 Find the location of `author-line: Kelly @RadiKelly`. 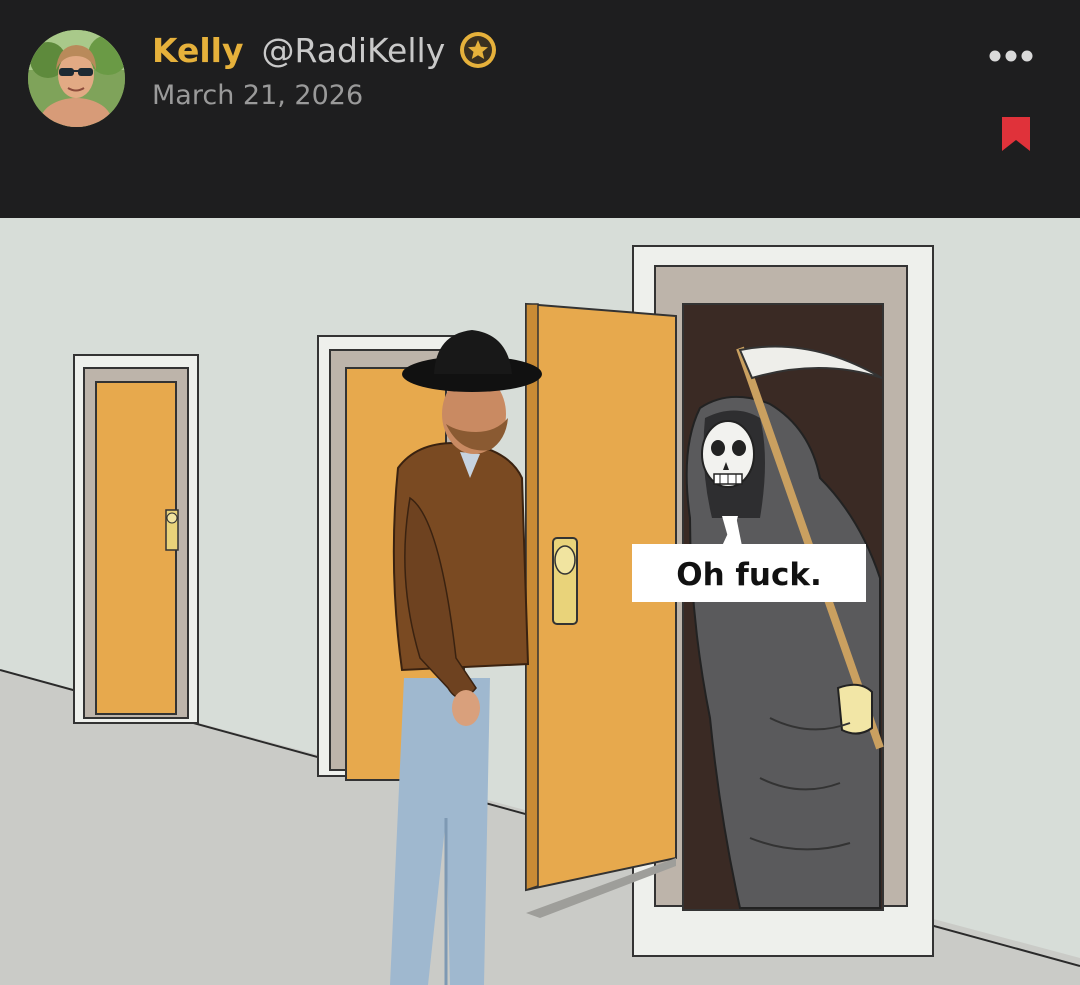

author-line: Kelly @RadiKelly is located at coordinates (324, 50).